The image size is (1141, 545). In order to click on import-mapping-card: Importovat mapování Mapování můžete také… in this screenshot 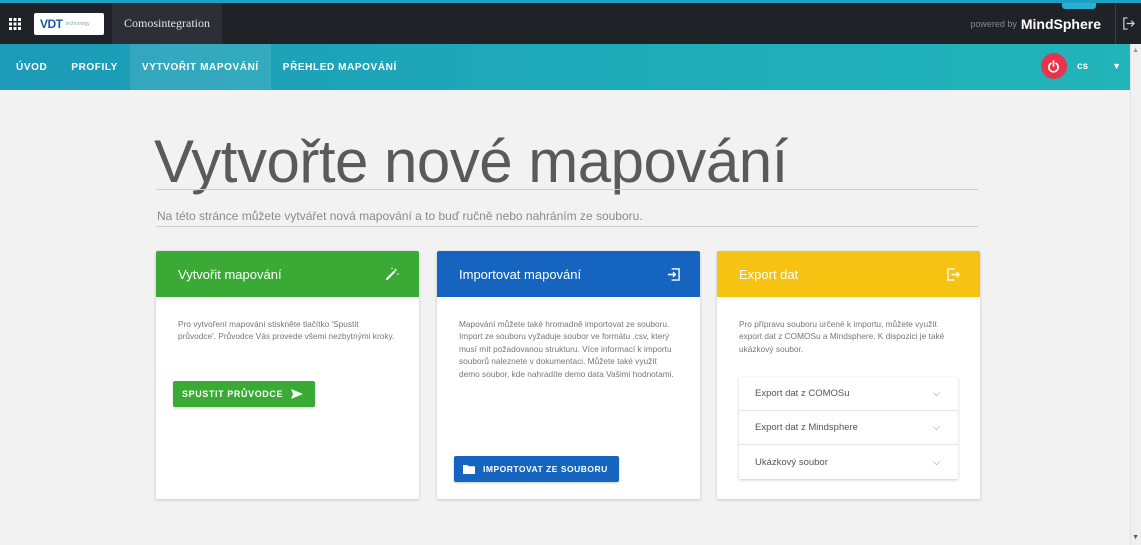, I will do `click(568, 375)`.